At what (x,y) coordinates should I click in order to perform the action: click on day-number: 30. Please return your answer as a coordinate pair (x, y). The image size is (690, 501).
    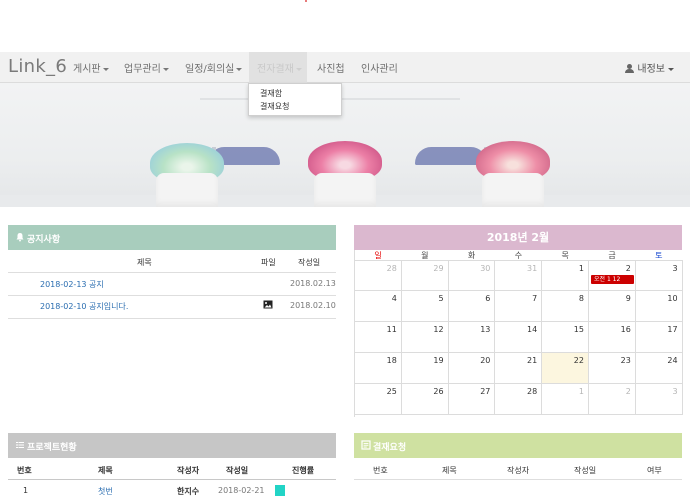
    Looking at the image, I should click on (485, 268).